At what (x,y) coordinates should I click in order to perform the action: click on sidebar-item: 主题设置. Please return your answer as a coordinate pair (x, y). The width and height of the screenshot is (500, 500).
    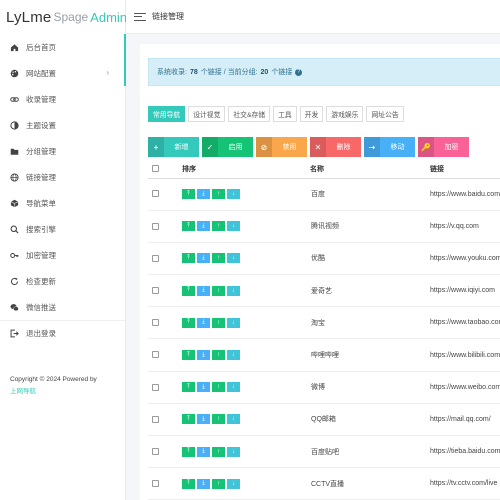
    Looking at the image, I should click on (62, 125).